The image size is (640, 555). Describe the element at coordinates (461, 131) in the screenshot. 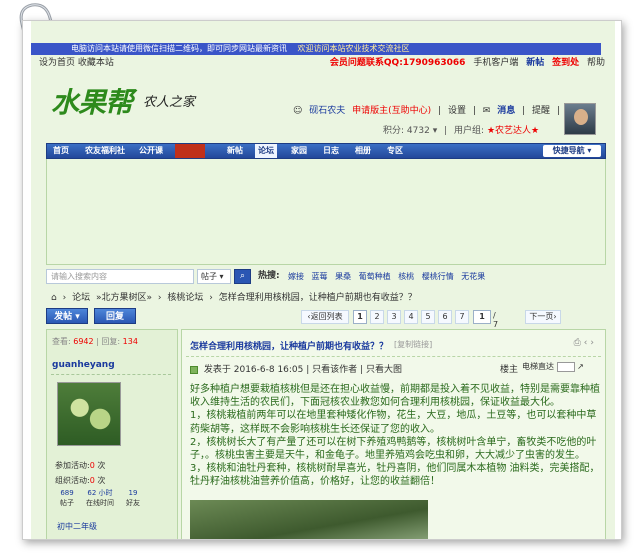

I see `points-bar: 积分: 4732 ▾ | 用户组: ★农艺达人★` at that location.